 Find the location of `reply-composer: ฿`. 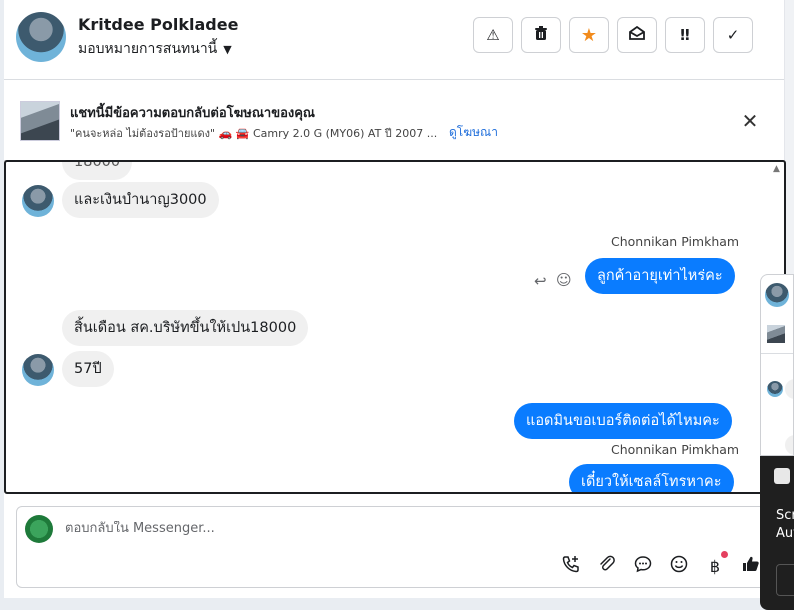

reply-composer: ฿ is located at coordinates (398, 547).